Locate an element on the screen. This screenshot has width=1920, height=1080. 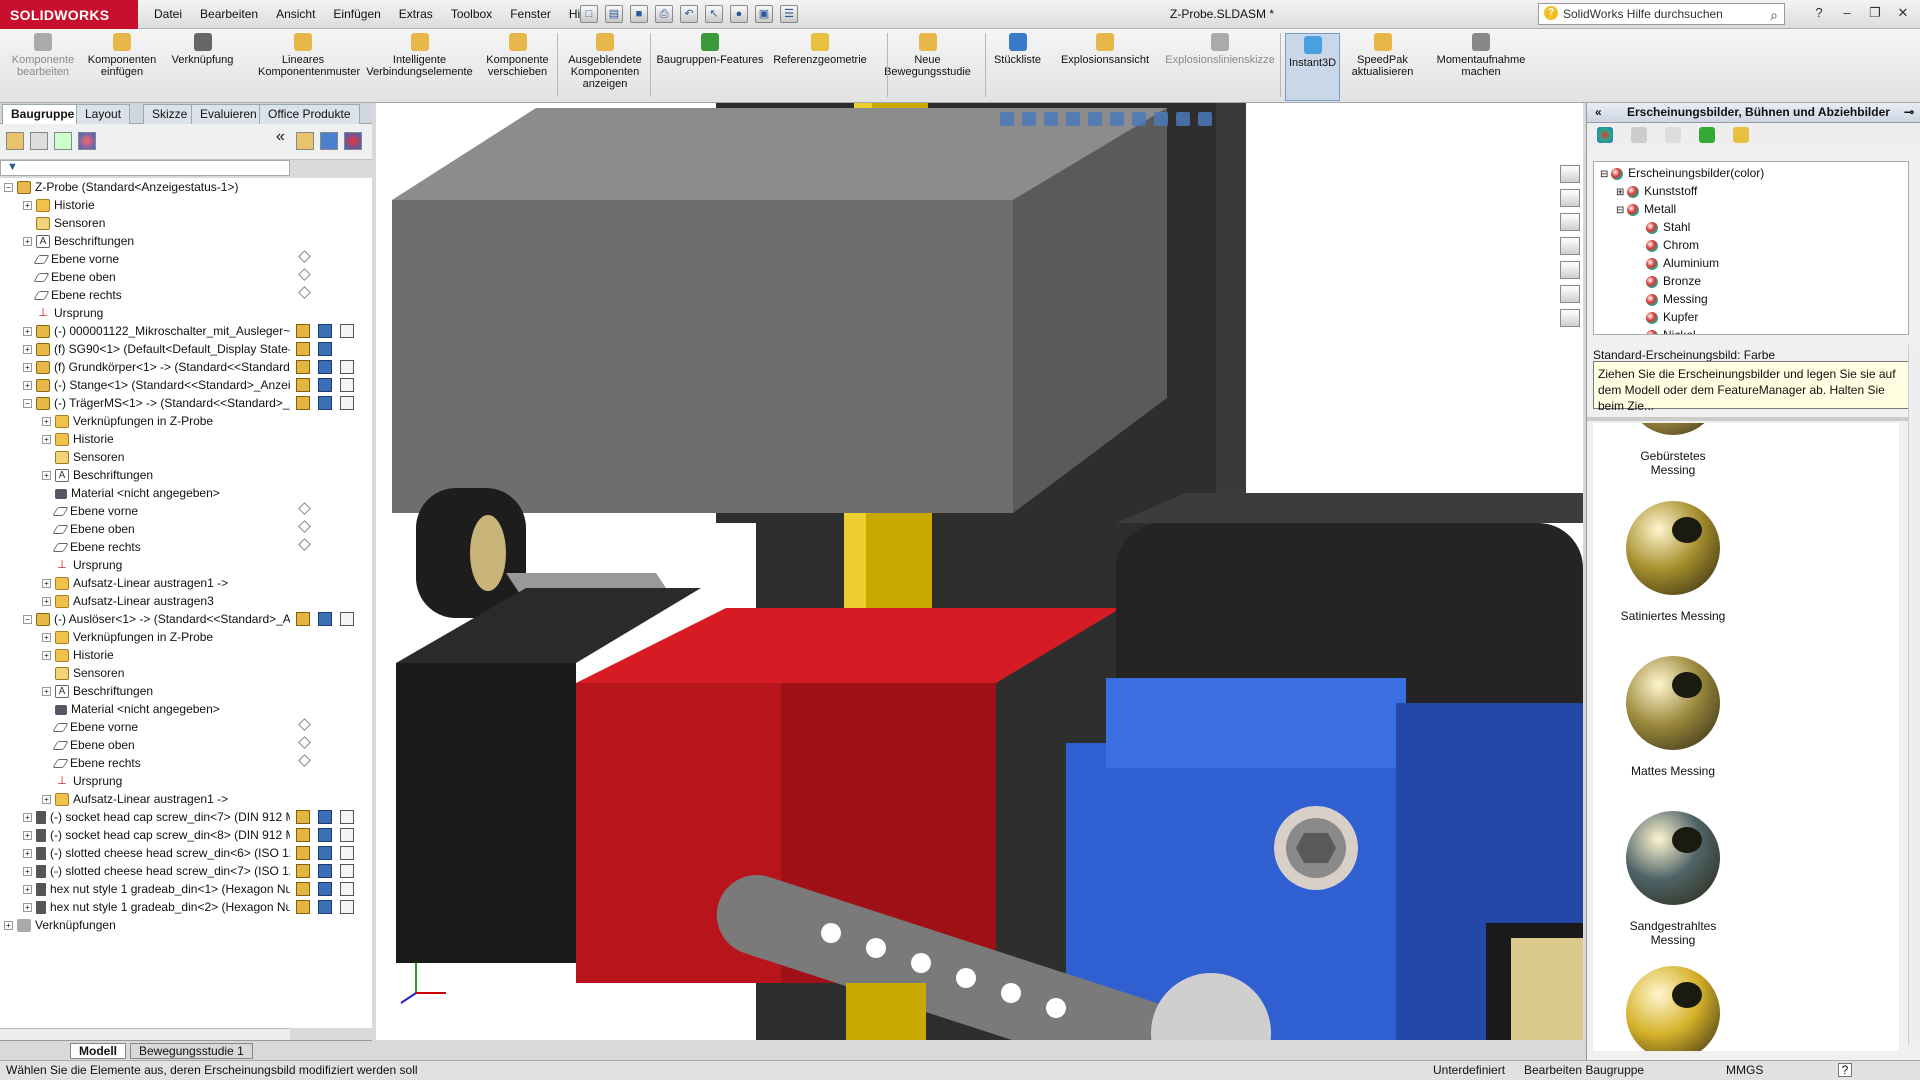
options-icon: ☰ is located at coordinates (789, 14).